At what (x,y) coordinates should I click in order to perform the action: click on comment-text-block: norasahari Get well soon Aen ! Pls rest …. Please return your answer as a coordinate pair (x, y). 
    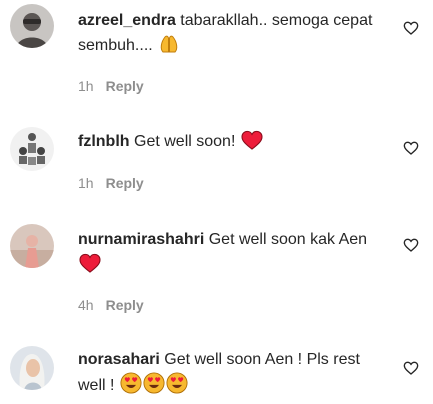
    Looking at the image, I should click on (228, 372).